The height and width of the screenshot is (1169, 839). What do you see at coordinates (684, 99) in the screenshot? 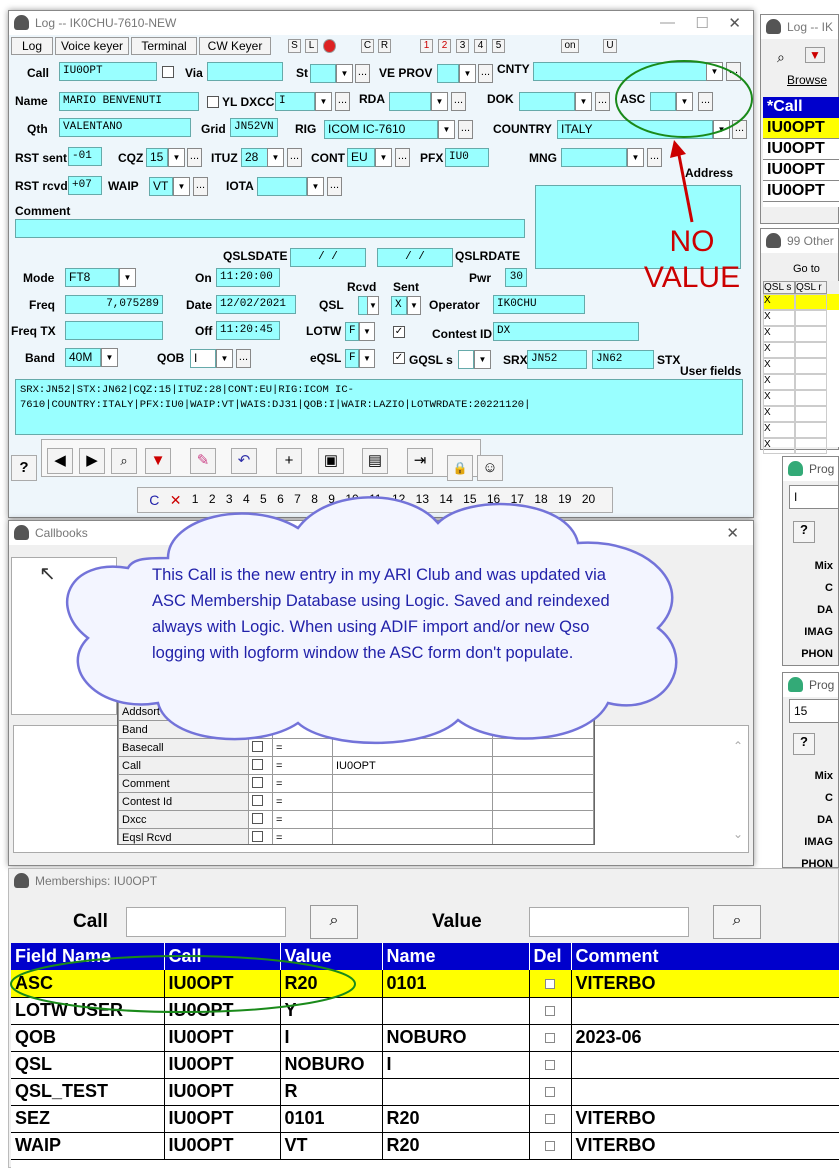
I see `asc-field-highlight-circle` at bounding box center [684, 99].